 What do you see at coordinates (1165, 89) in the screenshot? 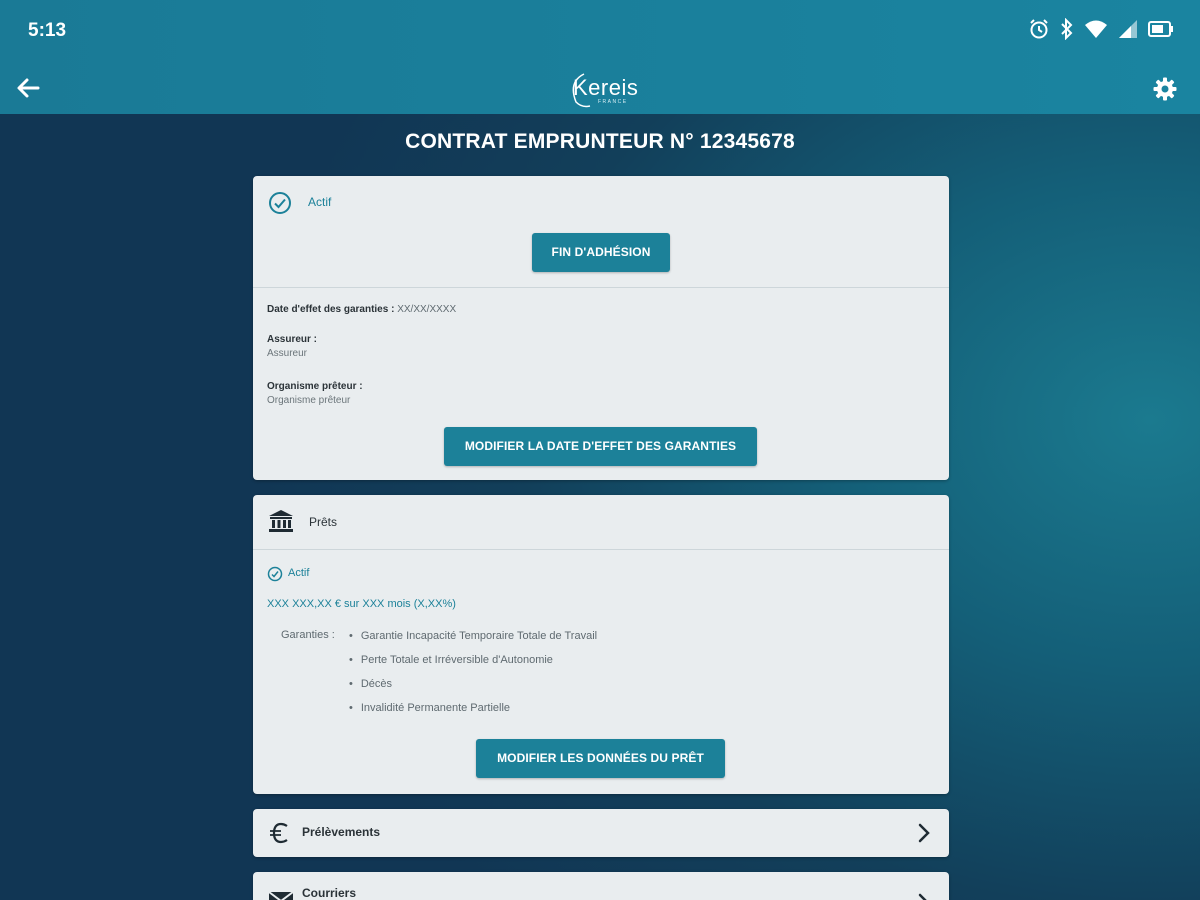
I see `gear-icon` at bounding box center [1165, 89].